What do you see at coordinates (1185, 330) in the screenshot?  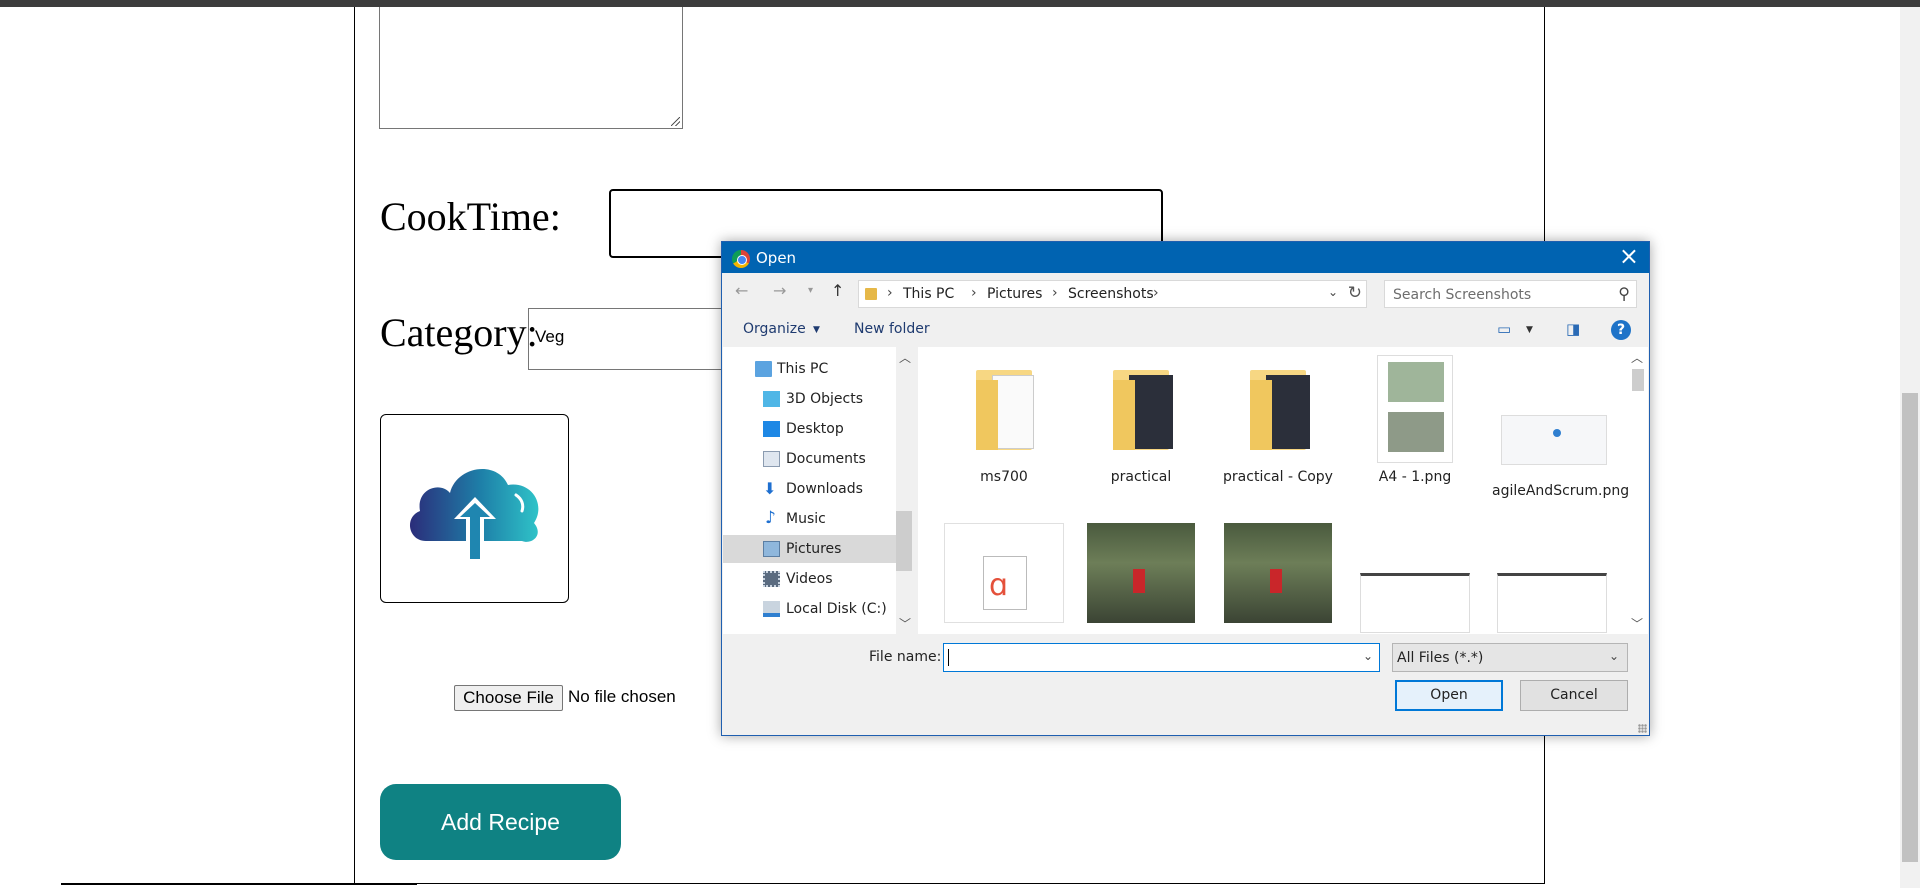 I see `toolbar: Organize ▼ New folder ▭ ▼ ◨ ?` at bounding box center [1185, 330].